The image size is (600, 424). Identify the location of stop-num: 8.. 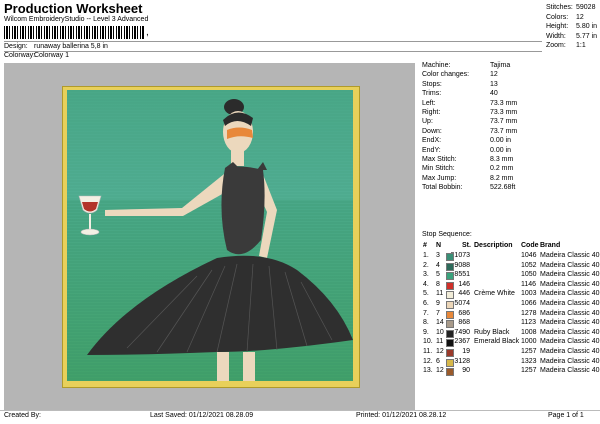
(426, 323).